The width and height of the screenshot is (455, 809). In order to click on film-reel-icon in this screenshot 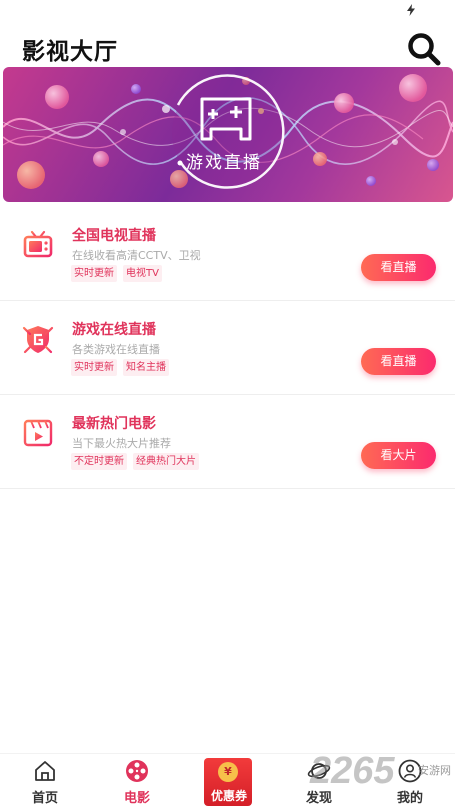, I will do `click(137, 771)`.